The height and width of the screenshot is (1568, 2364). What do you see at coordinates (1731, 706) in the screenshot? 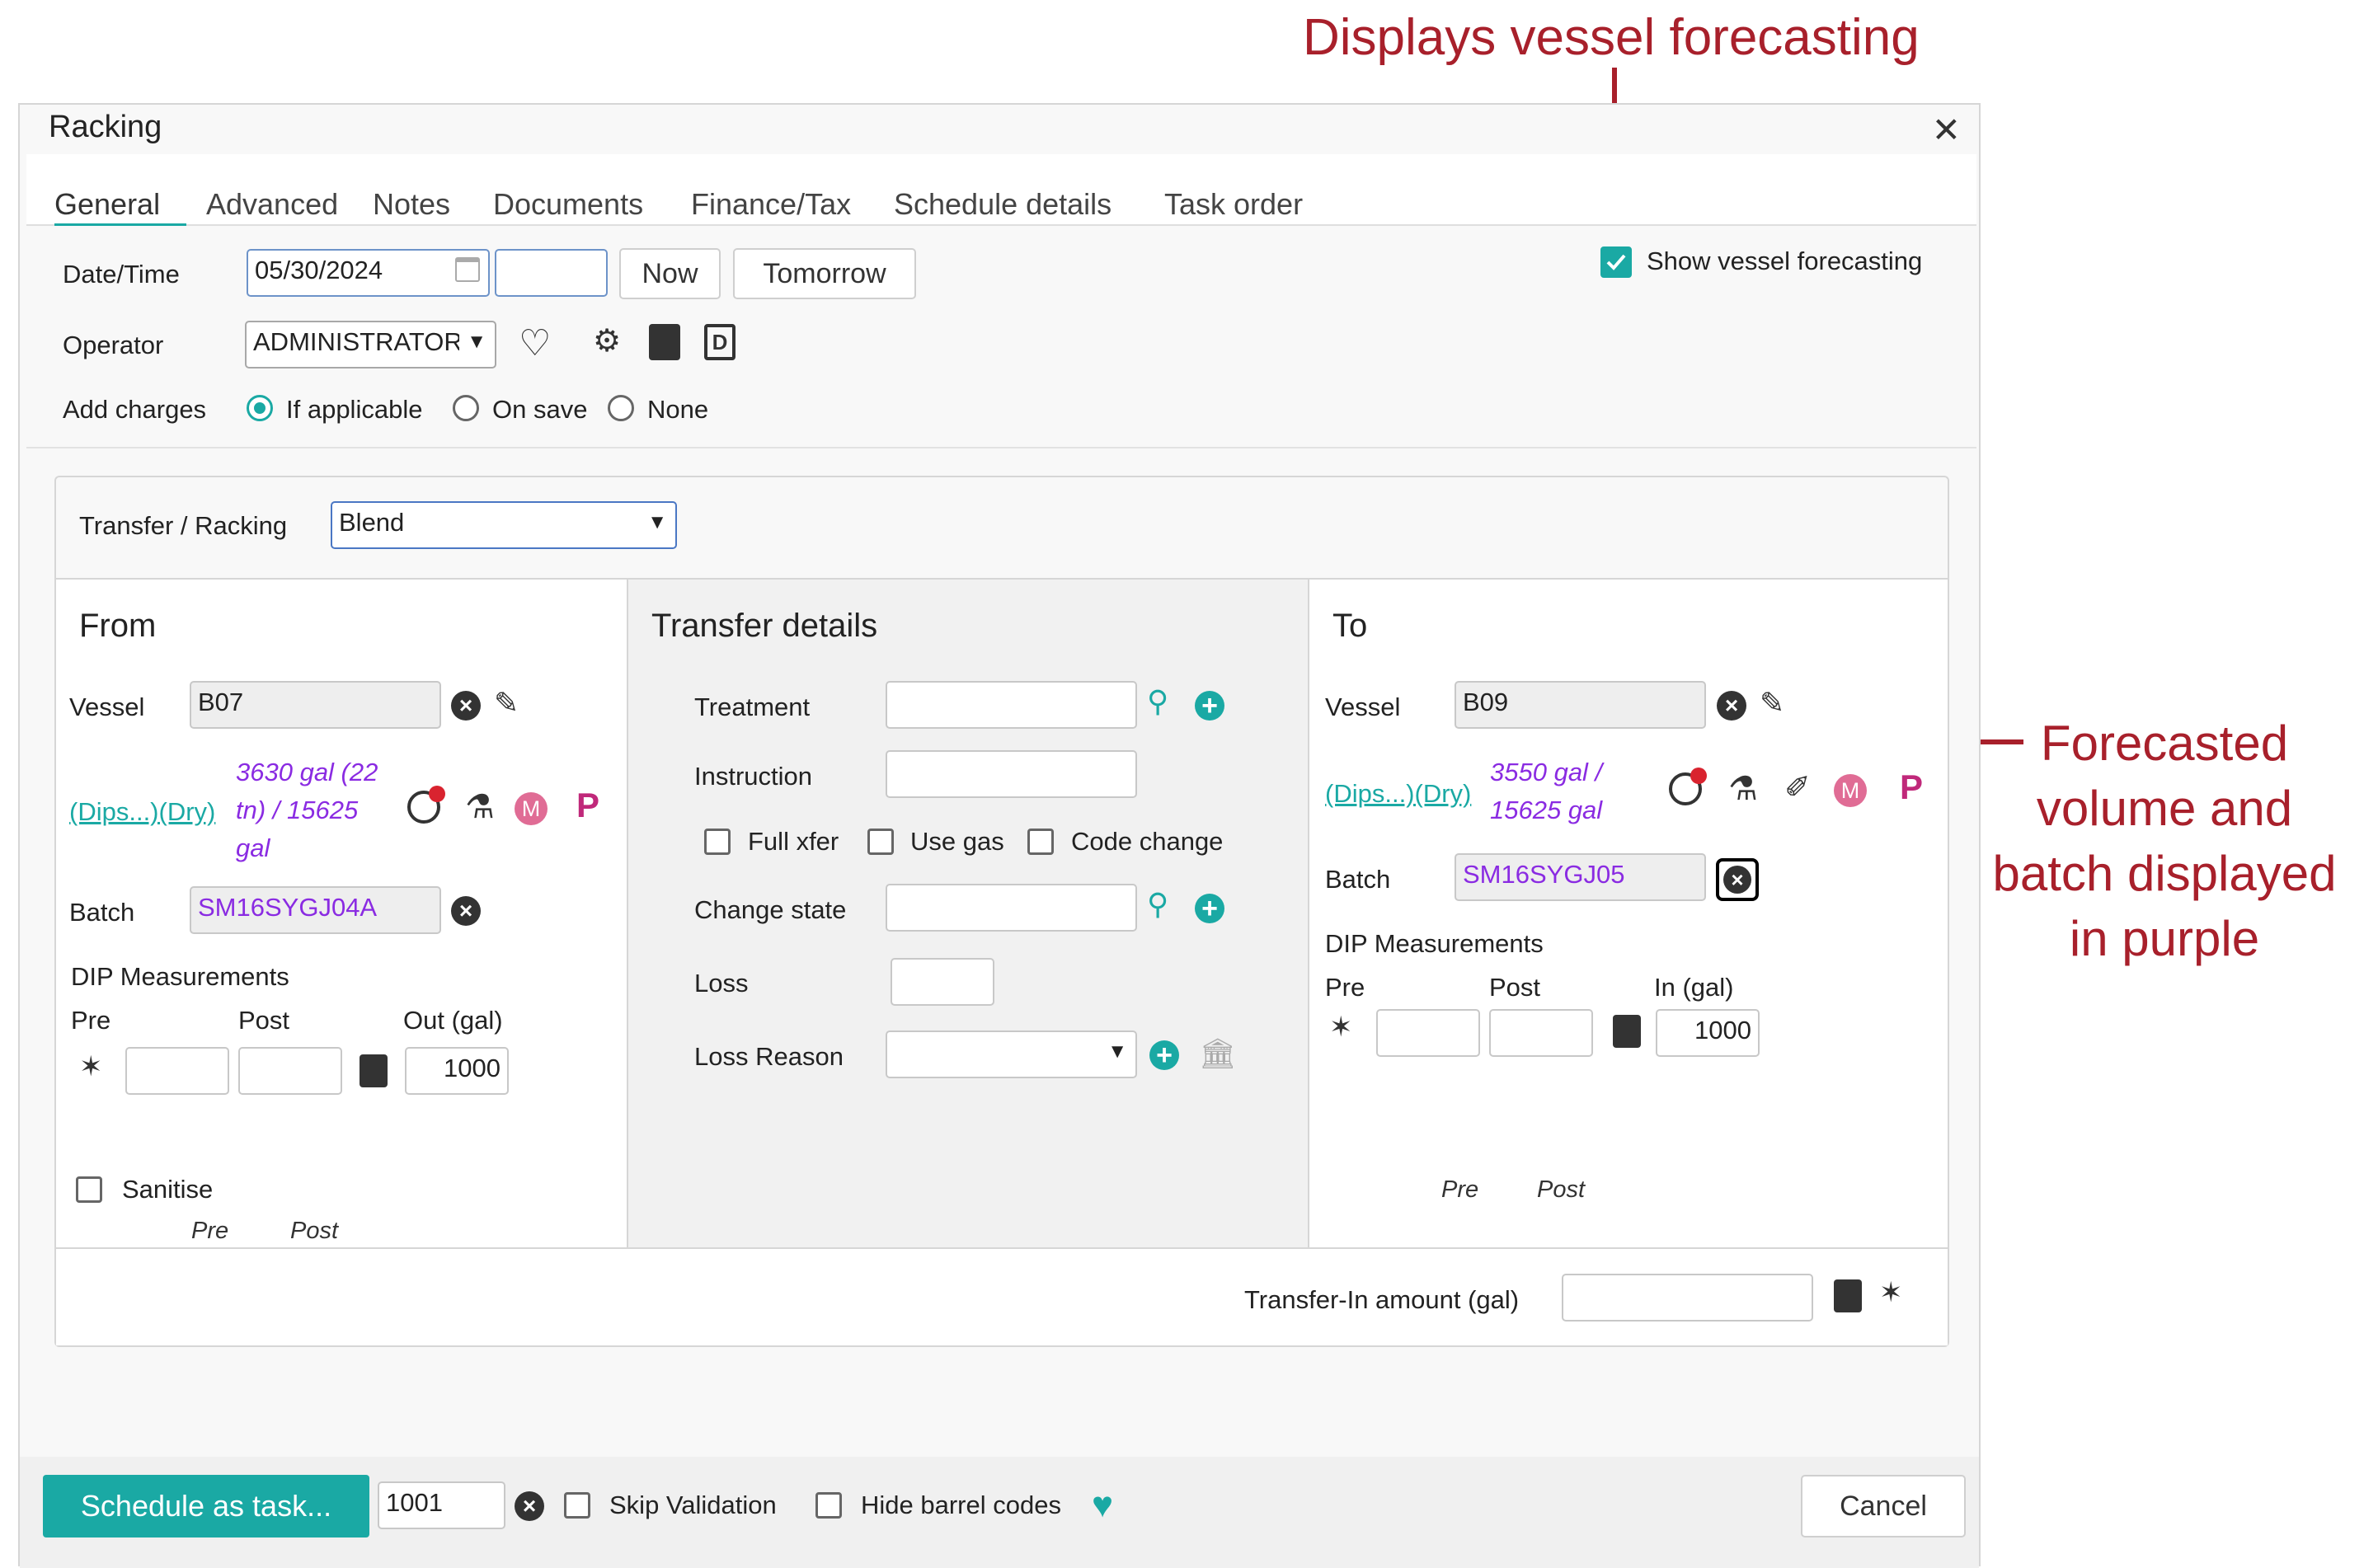
I see `to-vessel-clear-icon: ×` at bounding box center [1731, 706].